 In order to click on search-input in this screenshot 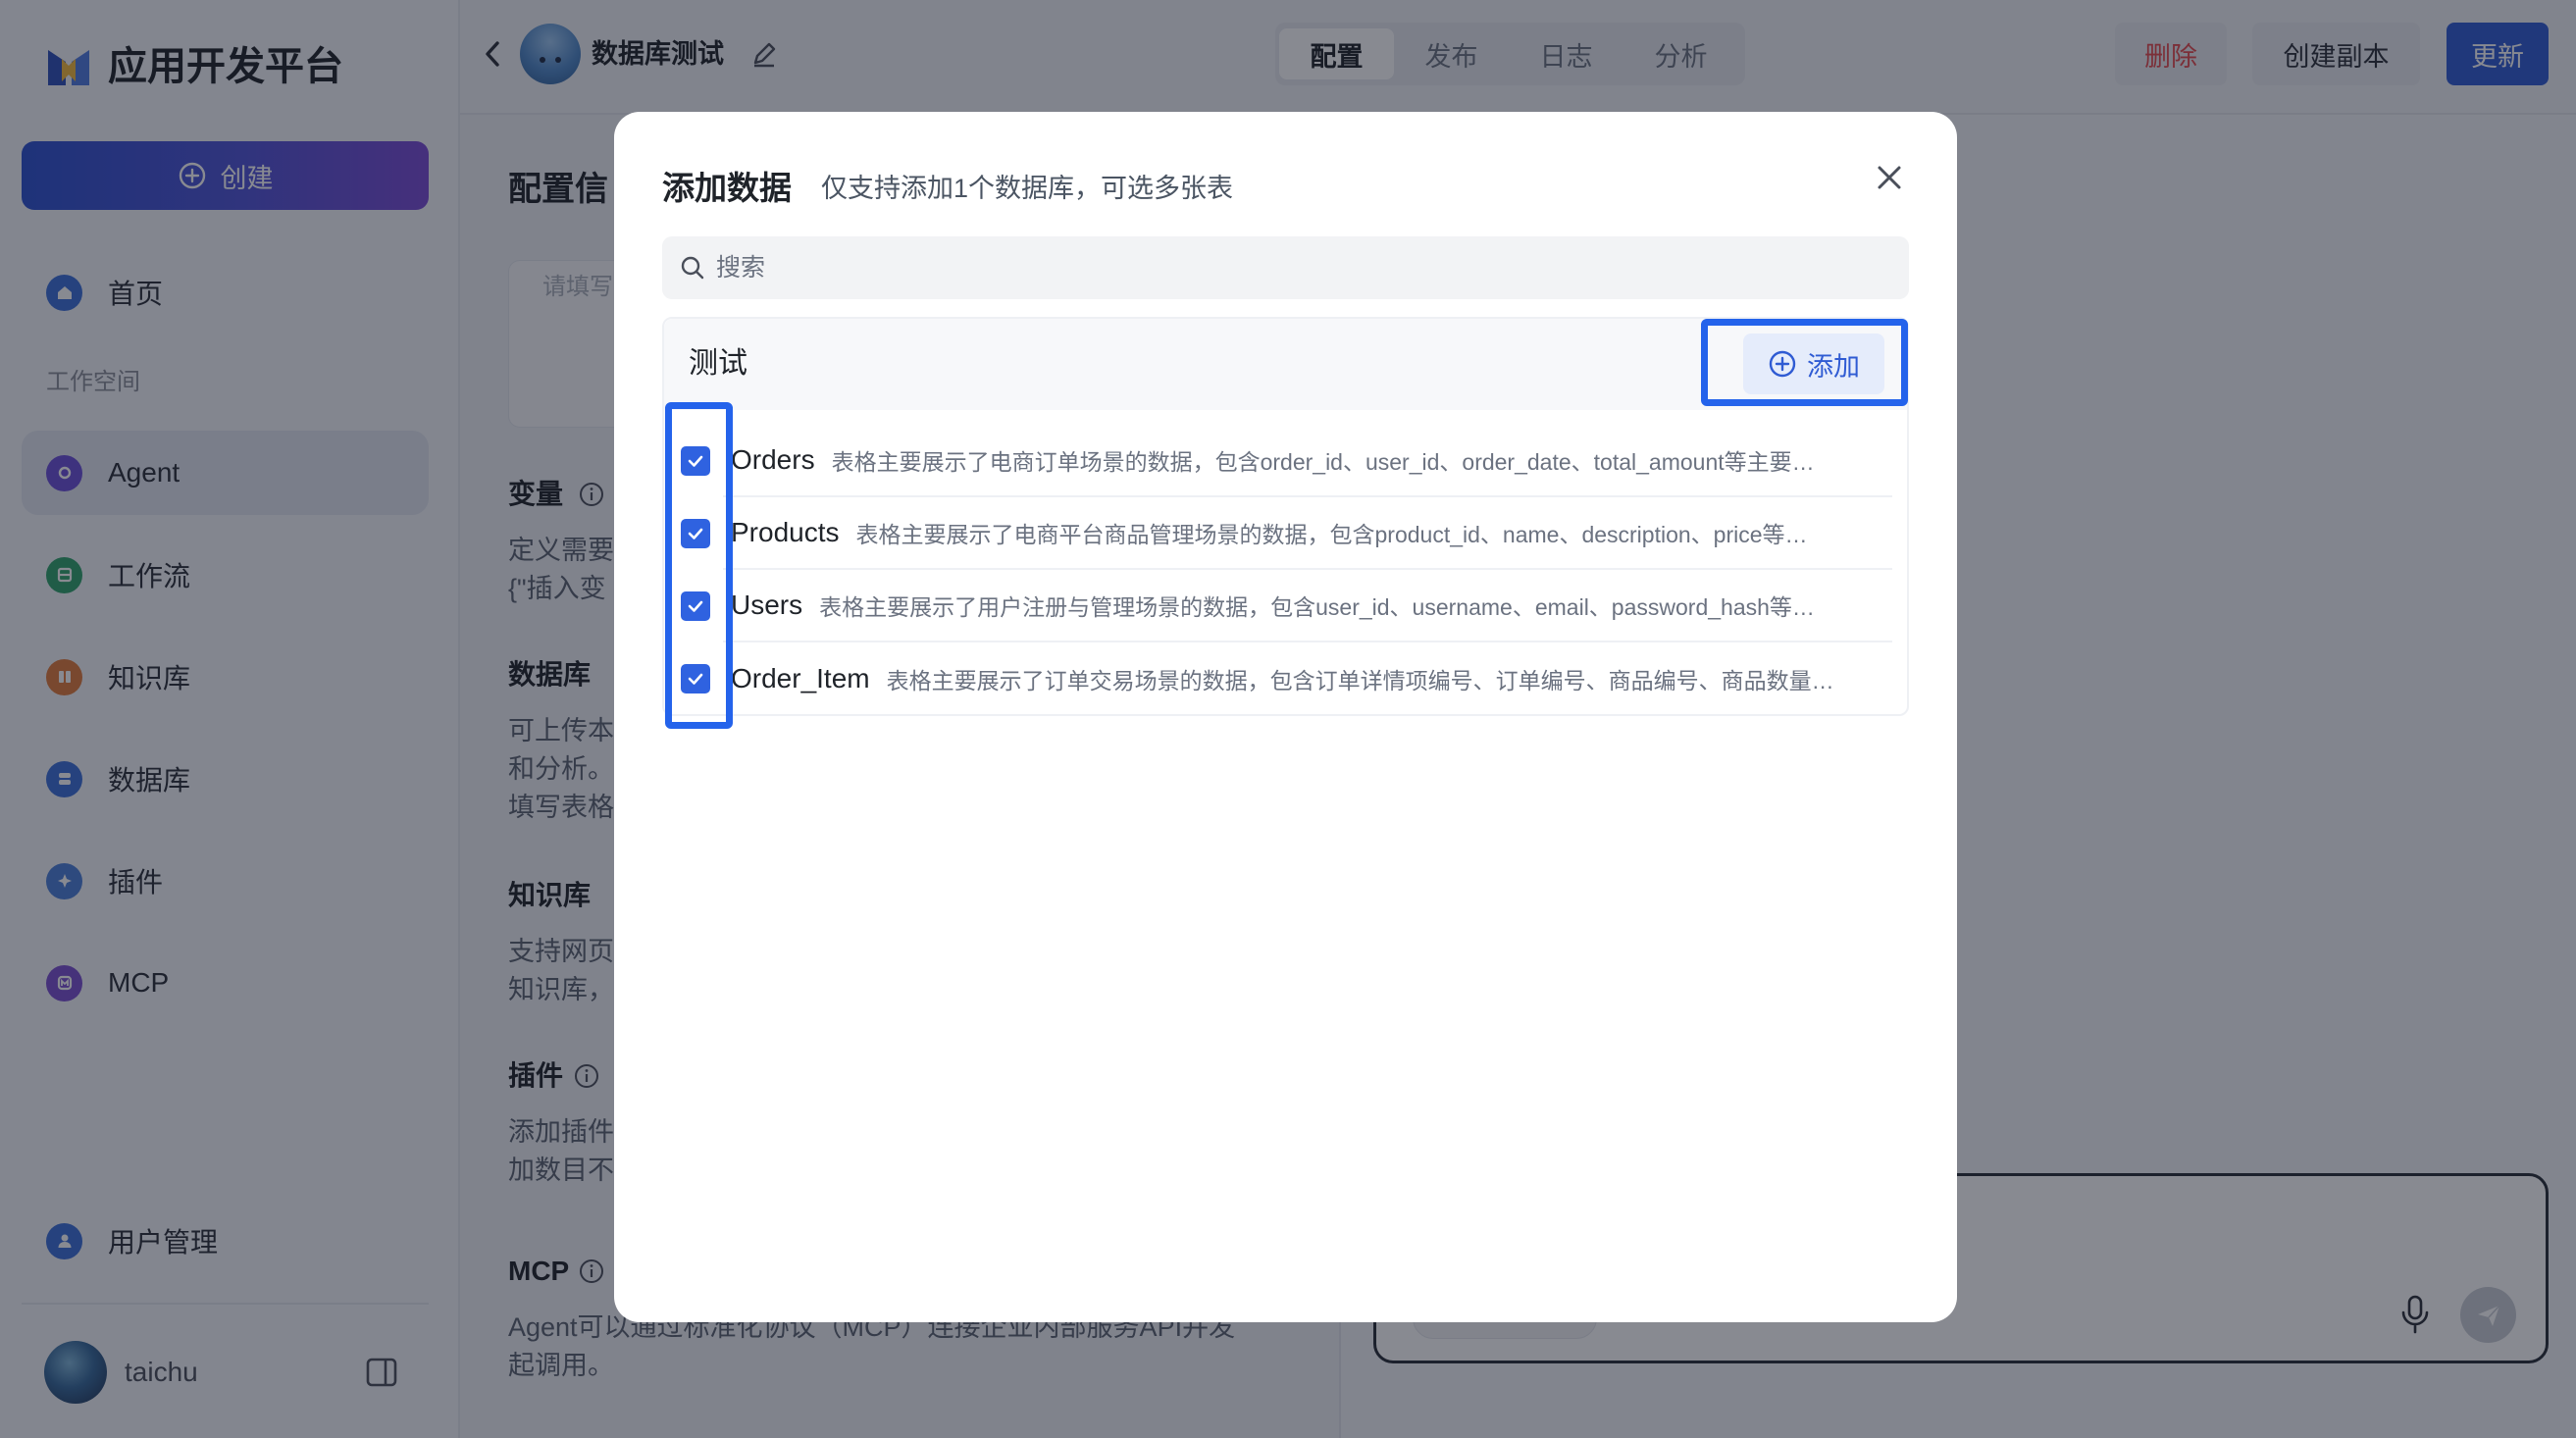, I will do `click(1285, 268)`.